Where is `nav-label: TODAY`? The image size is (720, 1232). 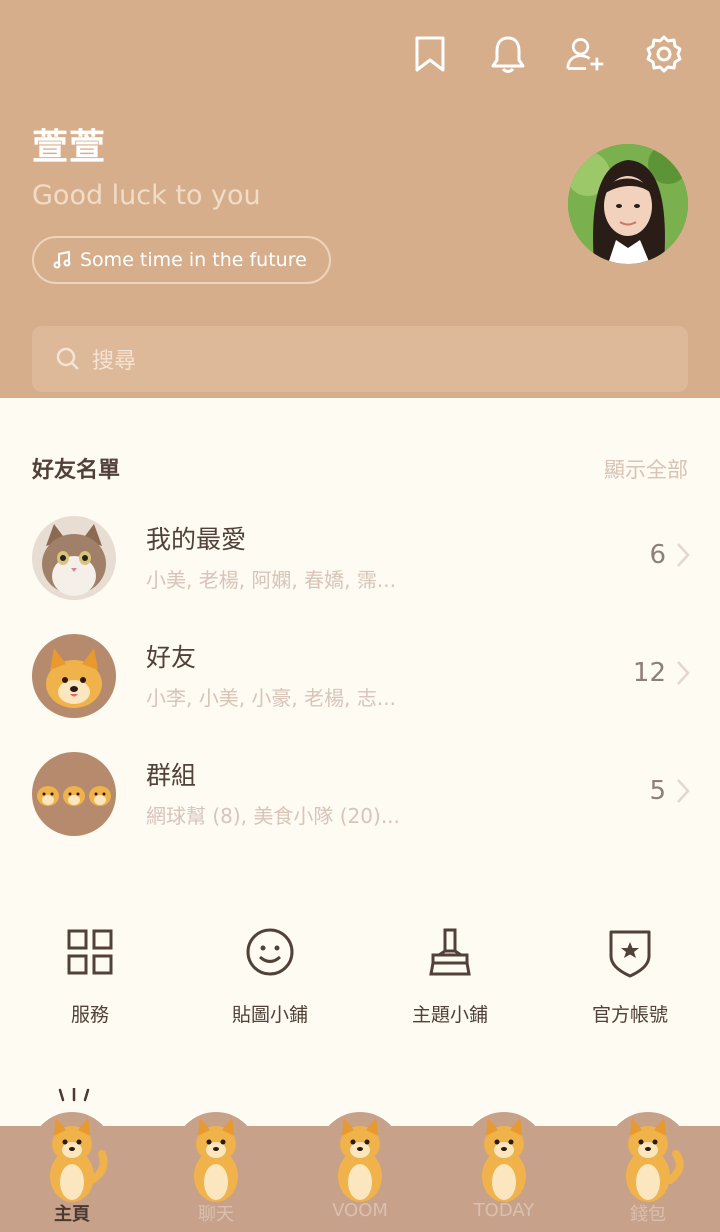 nav-label: TODAY is located at coordinates (504, 1210).